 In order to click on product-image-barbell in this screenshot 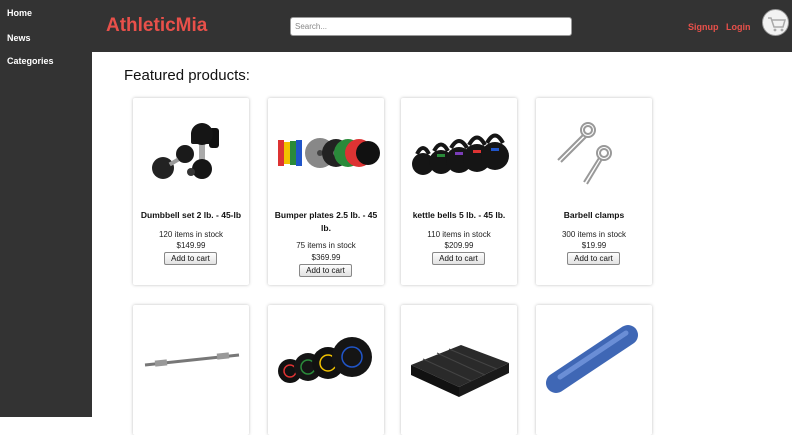, I will do `click(191, 360)`.